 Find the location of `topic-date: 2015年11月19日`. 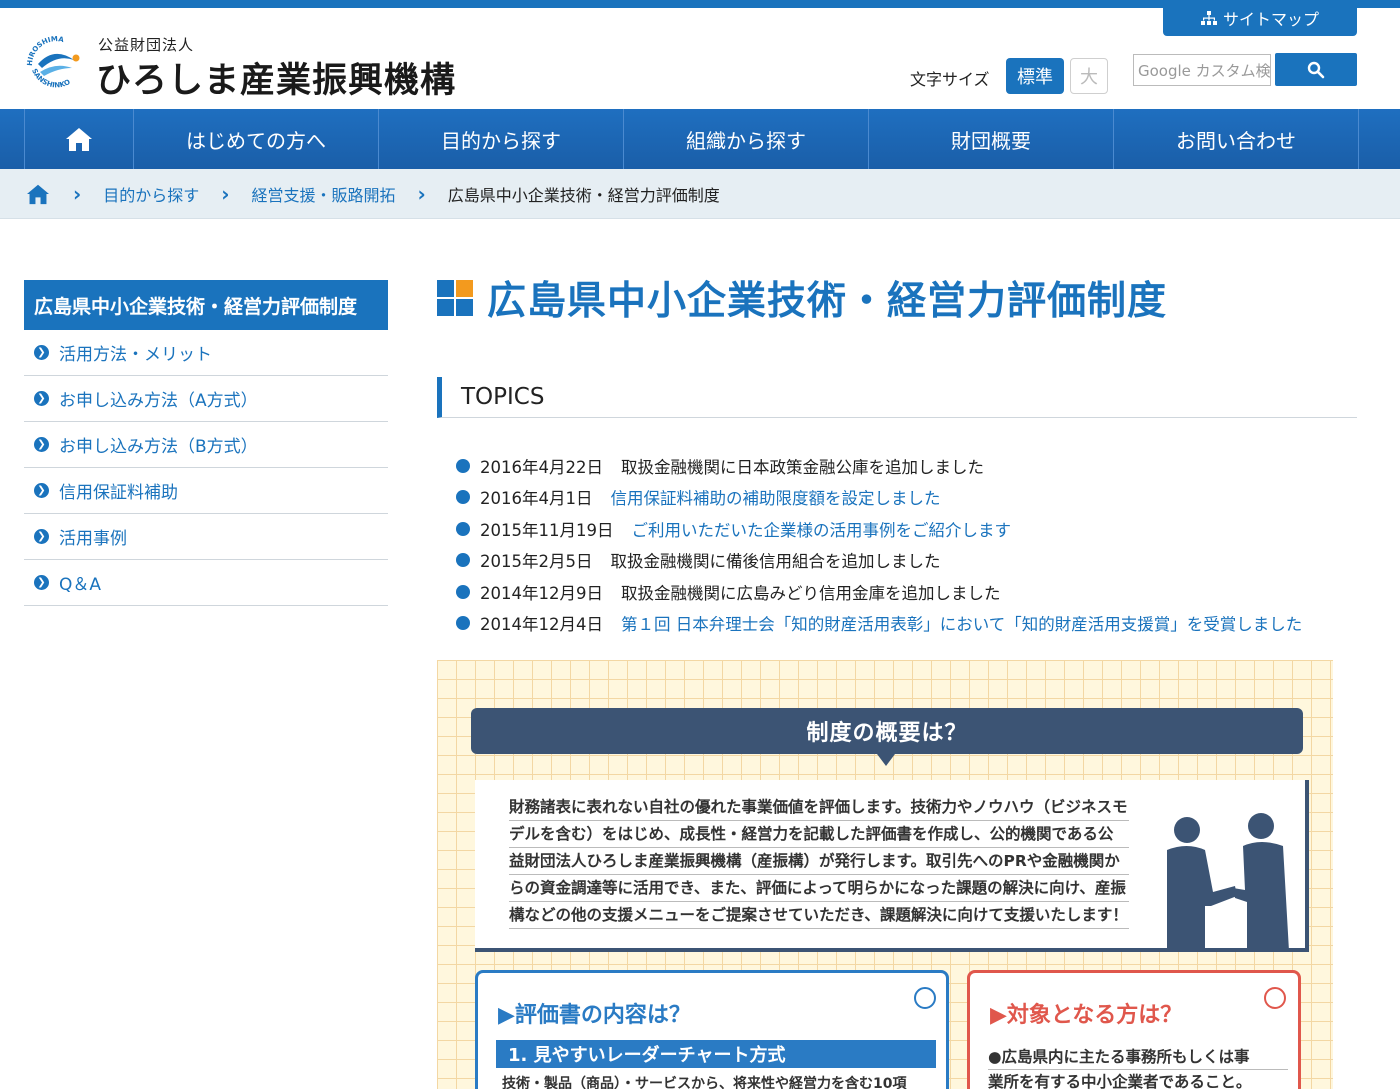

topic-date: 2015年11月19日 is located at coordinates (547, 530).